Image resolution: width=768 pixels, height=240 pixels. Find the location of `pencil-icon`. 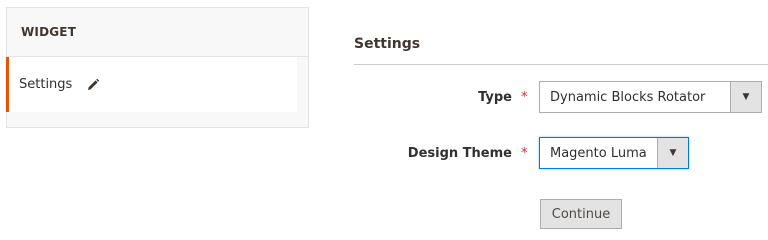

pencil-icon is located at coordinates (93, 85).